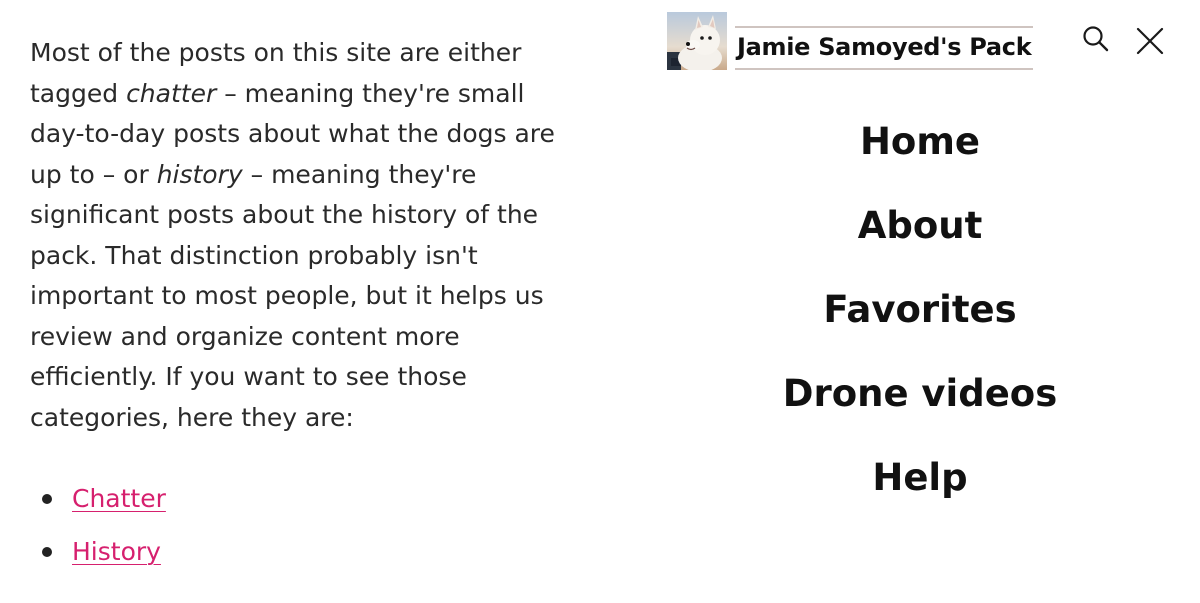 This screenshot has width=1200, height=603. Describe the element at coordinates (192, 417) in the screenshot. I see `line-10: categories, here they are:` at that location.